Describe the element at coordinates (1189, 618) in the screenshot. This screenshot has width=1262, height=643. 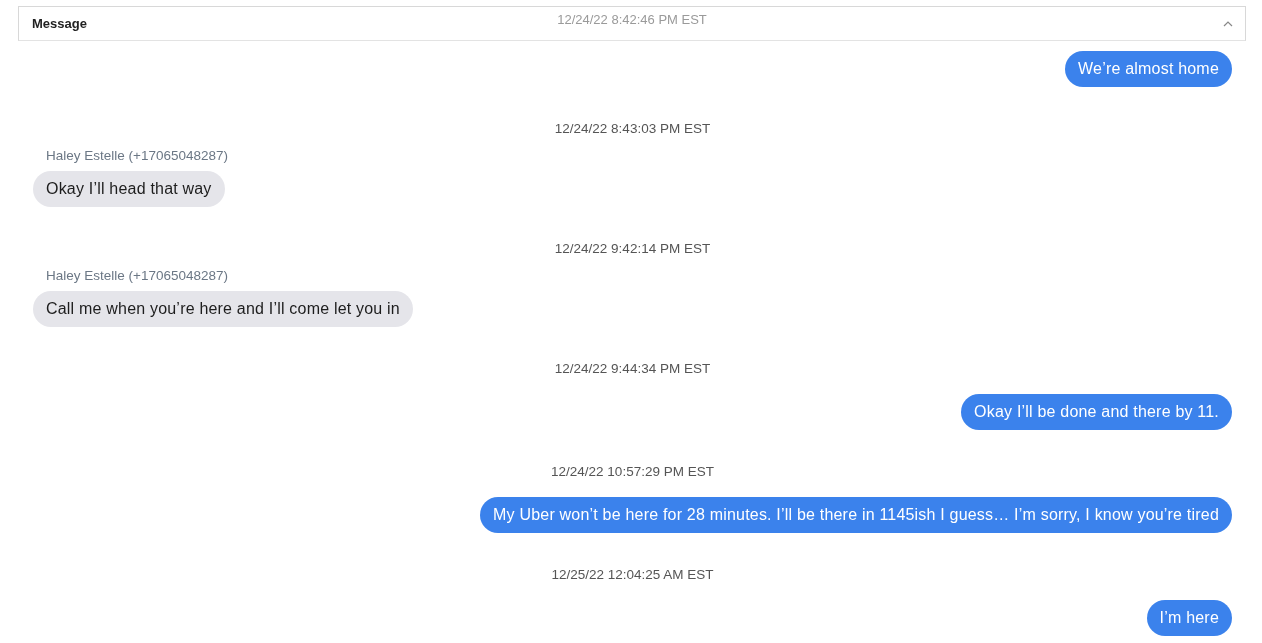
I see `message-bubble: I’m here` at that location.